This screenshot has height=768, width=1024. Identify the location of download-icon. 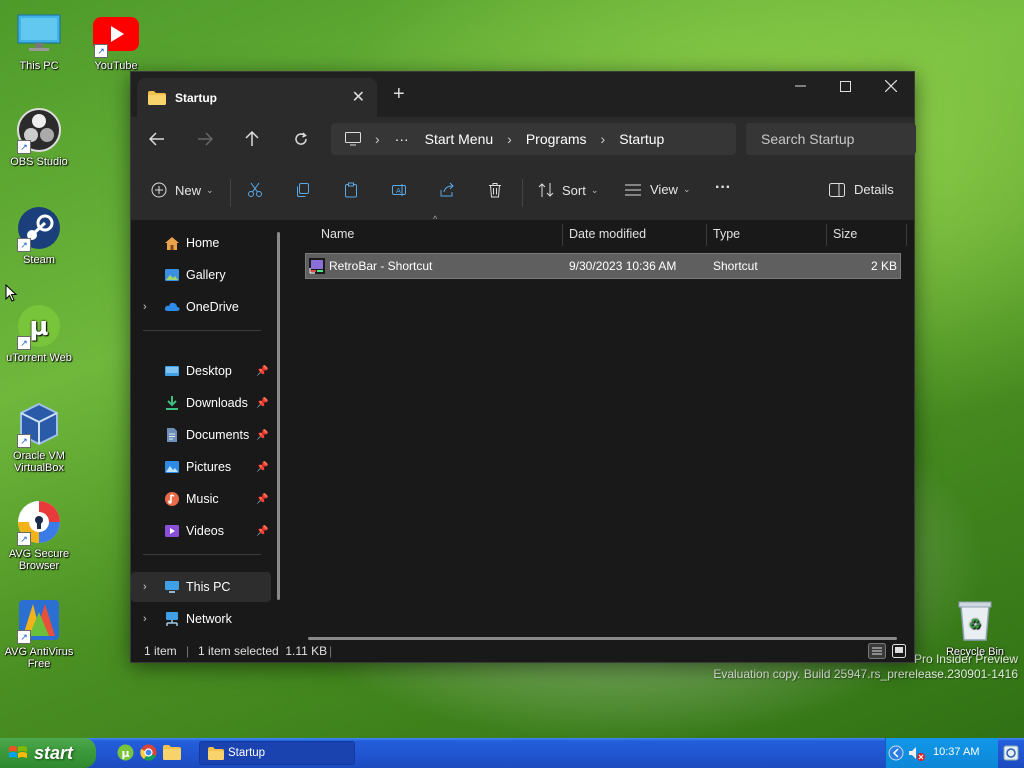
(172, 403).